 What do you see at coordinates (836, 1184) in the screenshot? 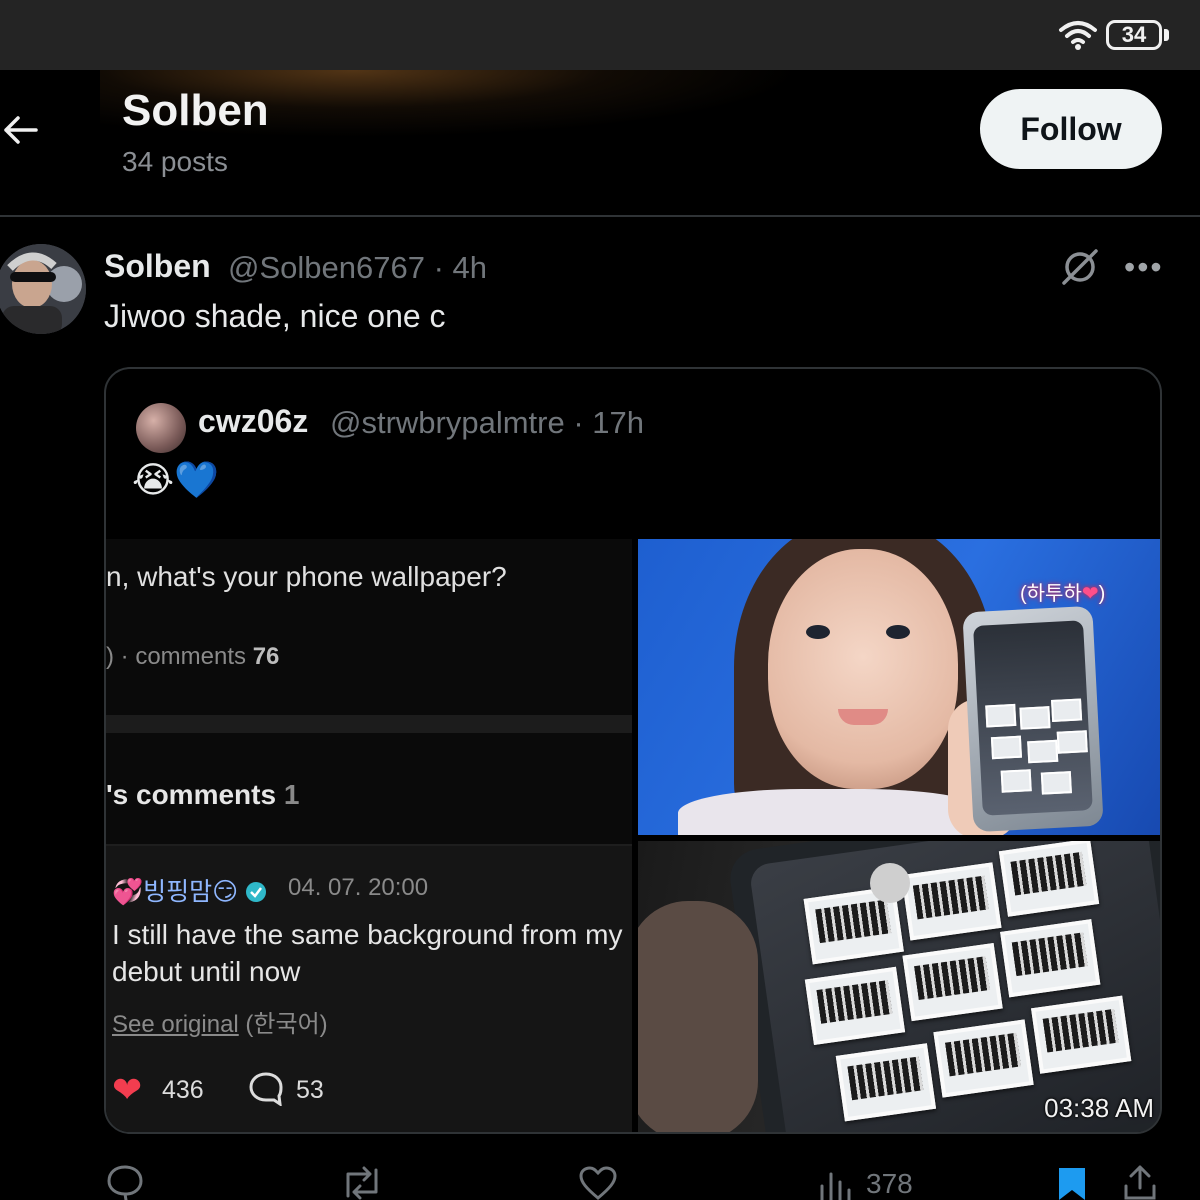
I see `views-icon` at bounding box center [836, 1184].